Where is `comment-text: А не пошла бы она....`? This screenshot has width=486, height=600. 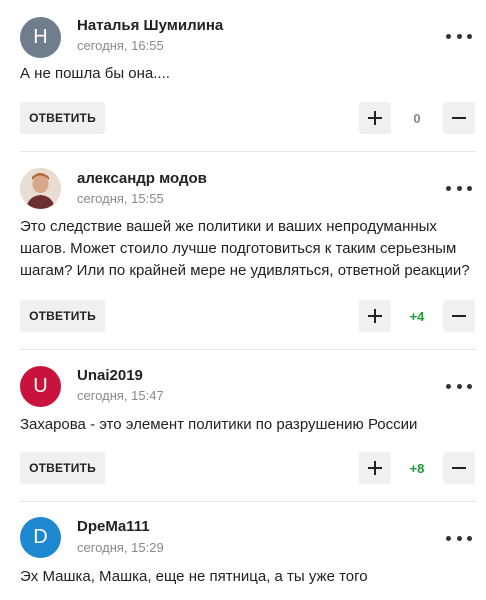 comment-text: А не пошла бы она.... is located at coordinates (95, 73).